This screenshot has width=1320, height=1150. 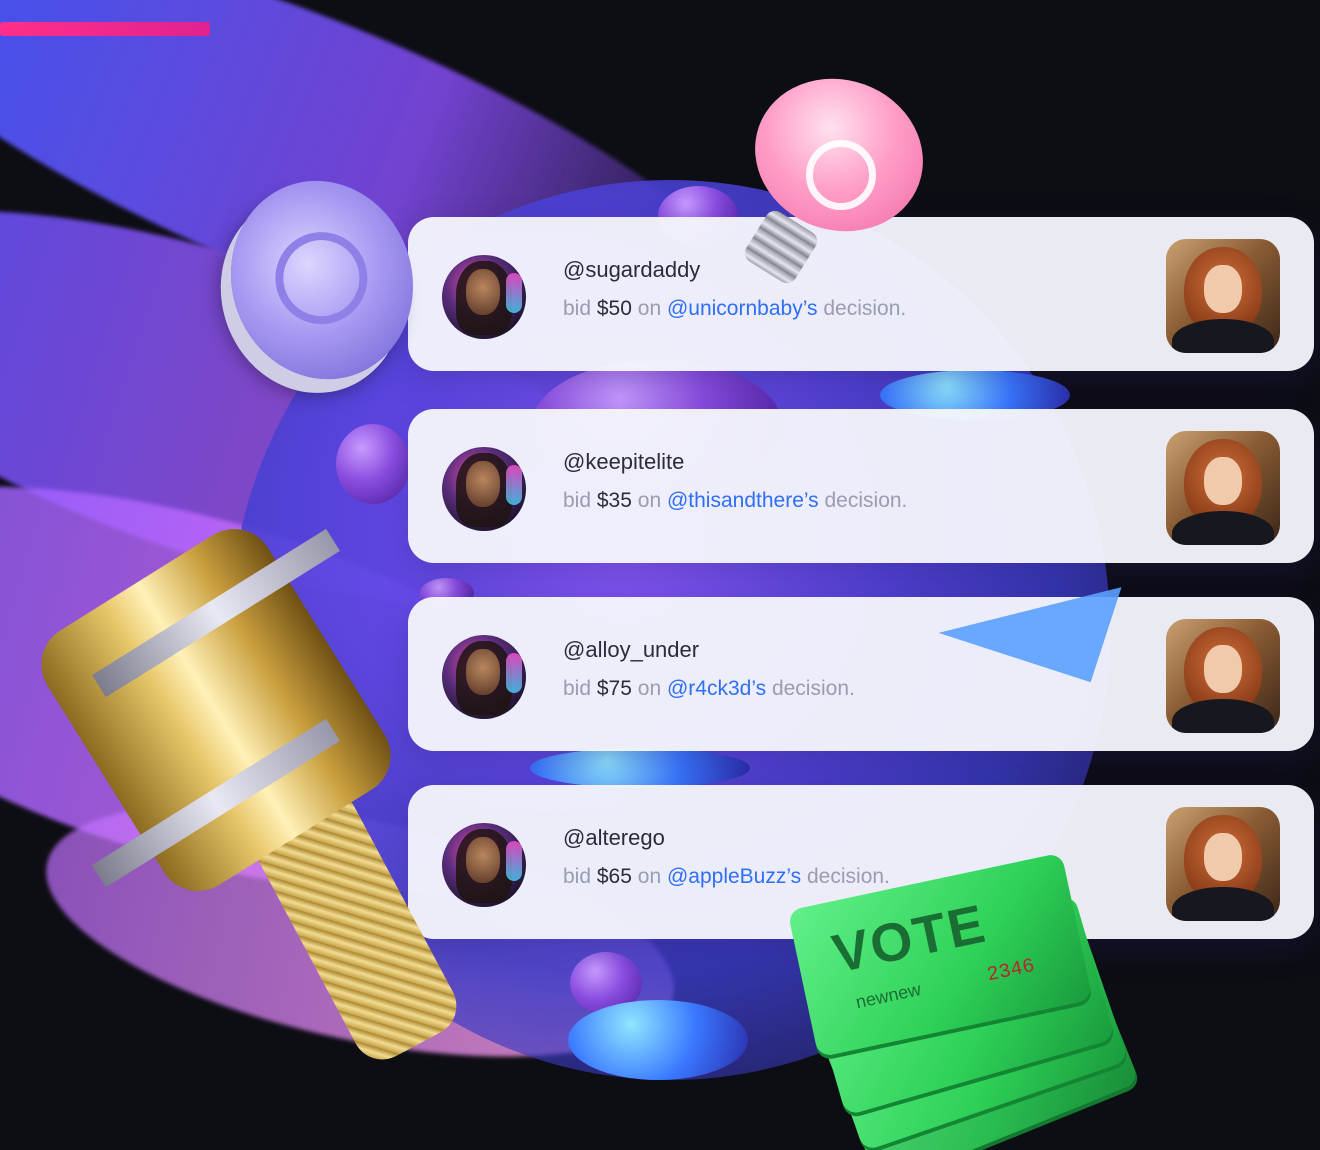 I want to click on bidder-username: @sugardaddy, so click(x=734, y=270).